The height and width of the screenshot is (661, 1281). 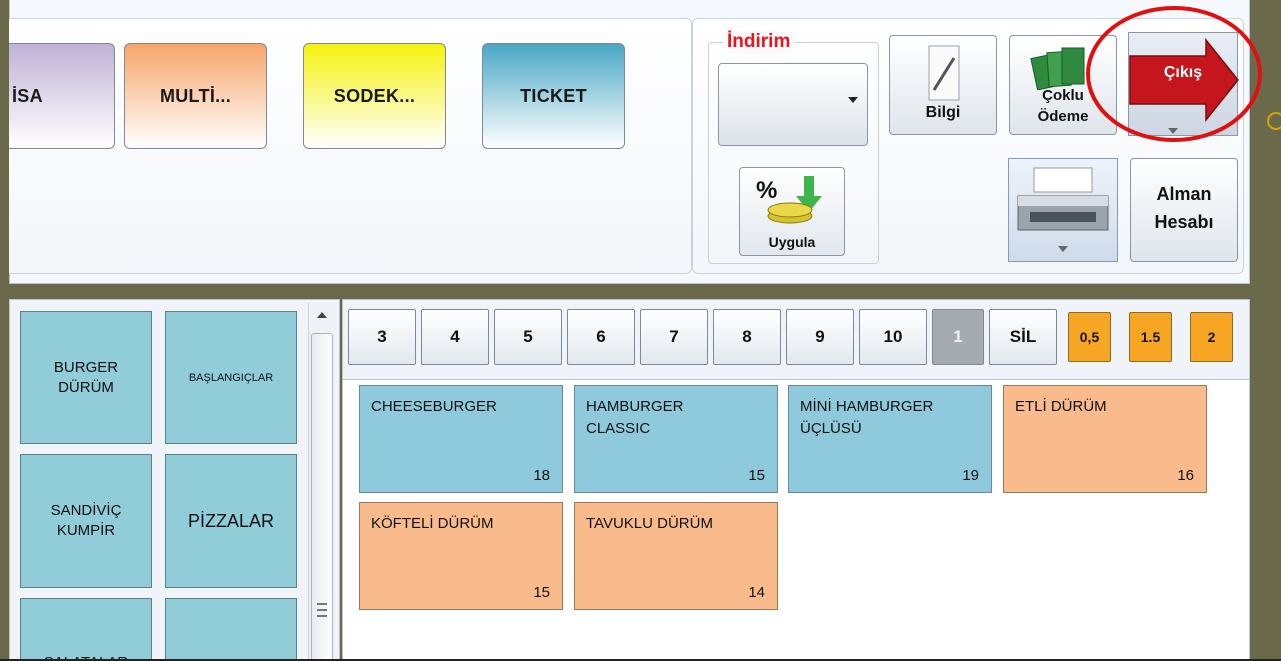 I want to click on product-name: HAMBURGER CLASSIC, so click(x=635, y=417).